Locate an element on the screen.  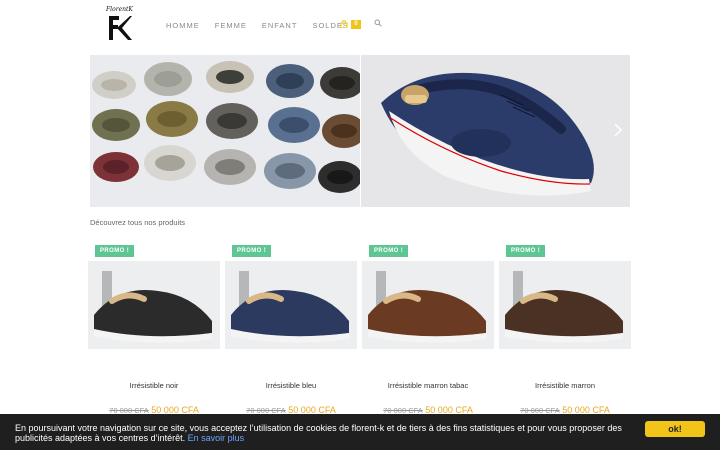
product-name: Irrésistible marron tabac is located at coordinates (428, 385).